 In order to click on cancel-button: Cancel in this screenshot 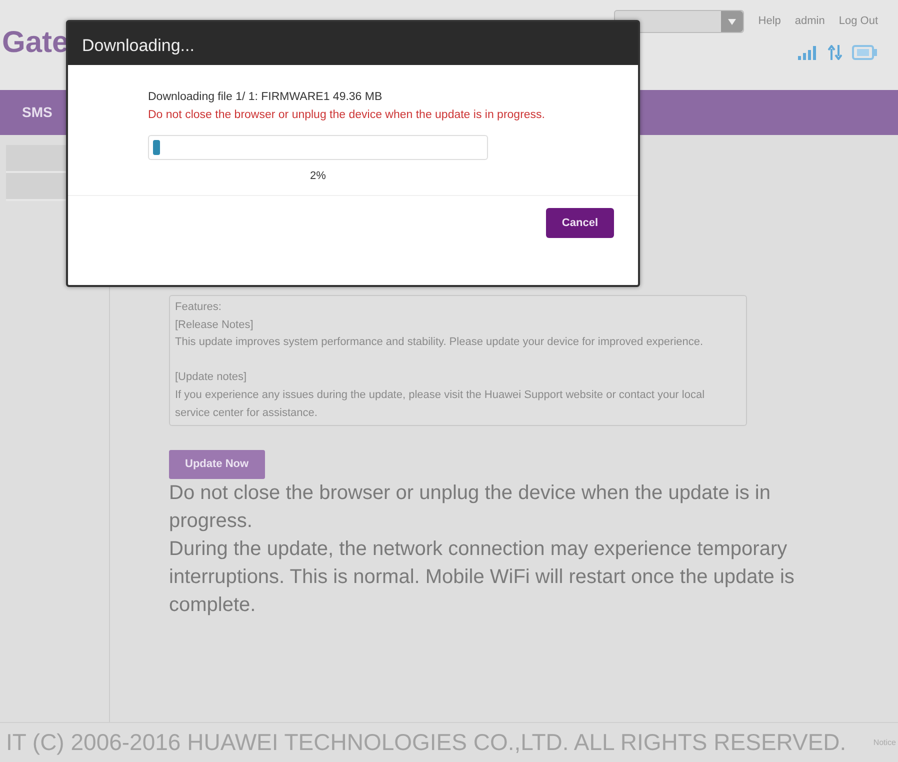, I will do `click(580, 223)`.